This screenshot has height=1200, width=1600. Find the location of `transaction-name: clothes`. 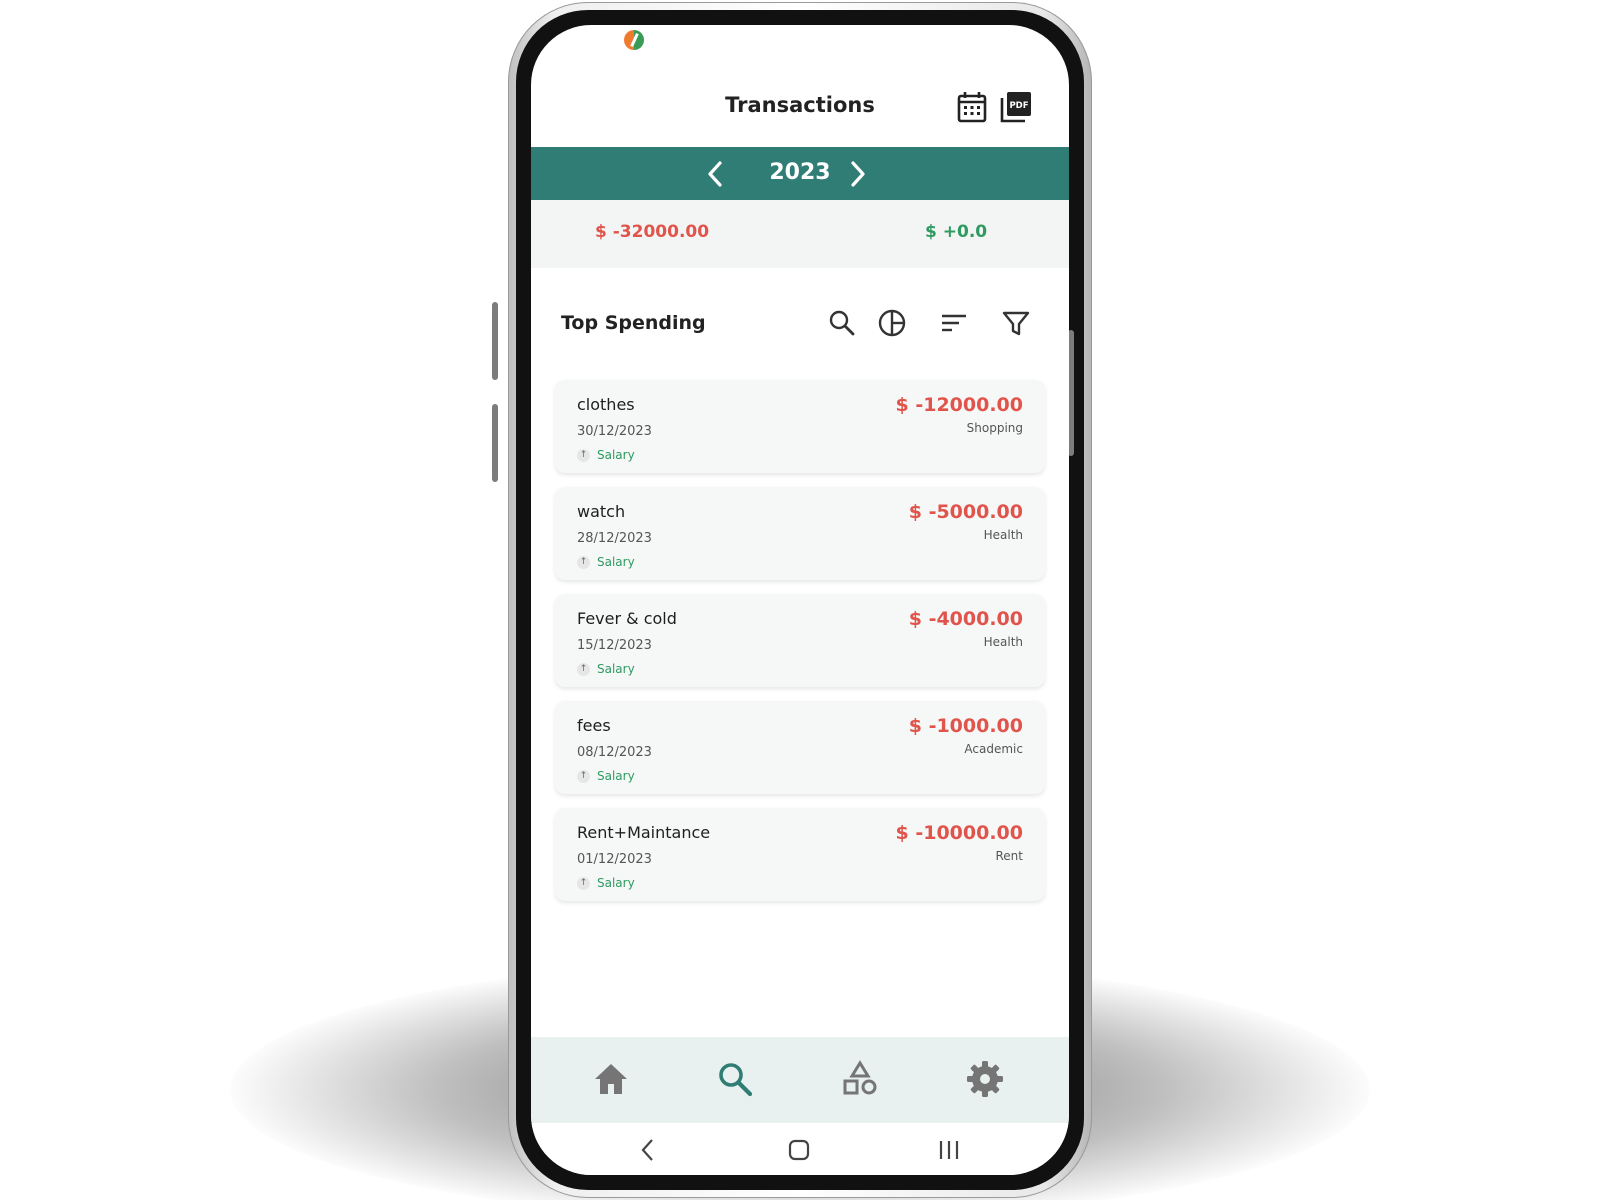

transaction-name: clothes is located at coordinates (606, 404).